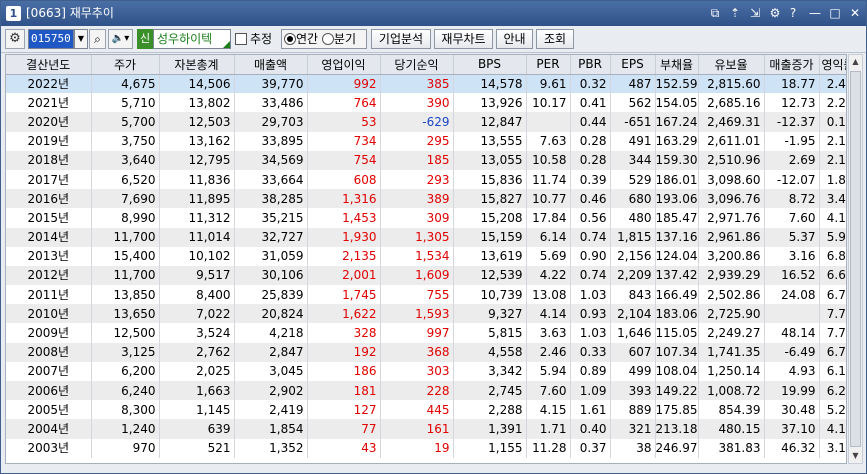  What do you see at coordinates (555, 39) in the screenshot?
I see `search-button: 조회` at bounding box center [555, 39].